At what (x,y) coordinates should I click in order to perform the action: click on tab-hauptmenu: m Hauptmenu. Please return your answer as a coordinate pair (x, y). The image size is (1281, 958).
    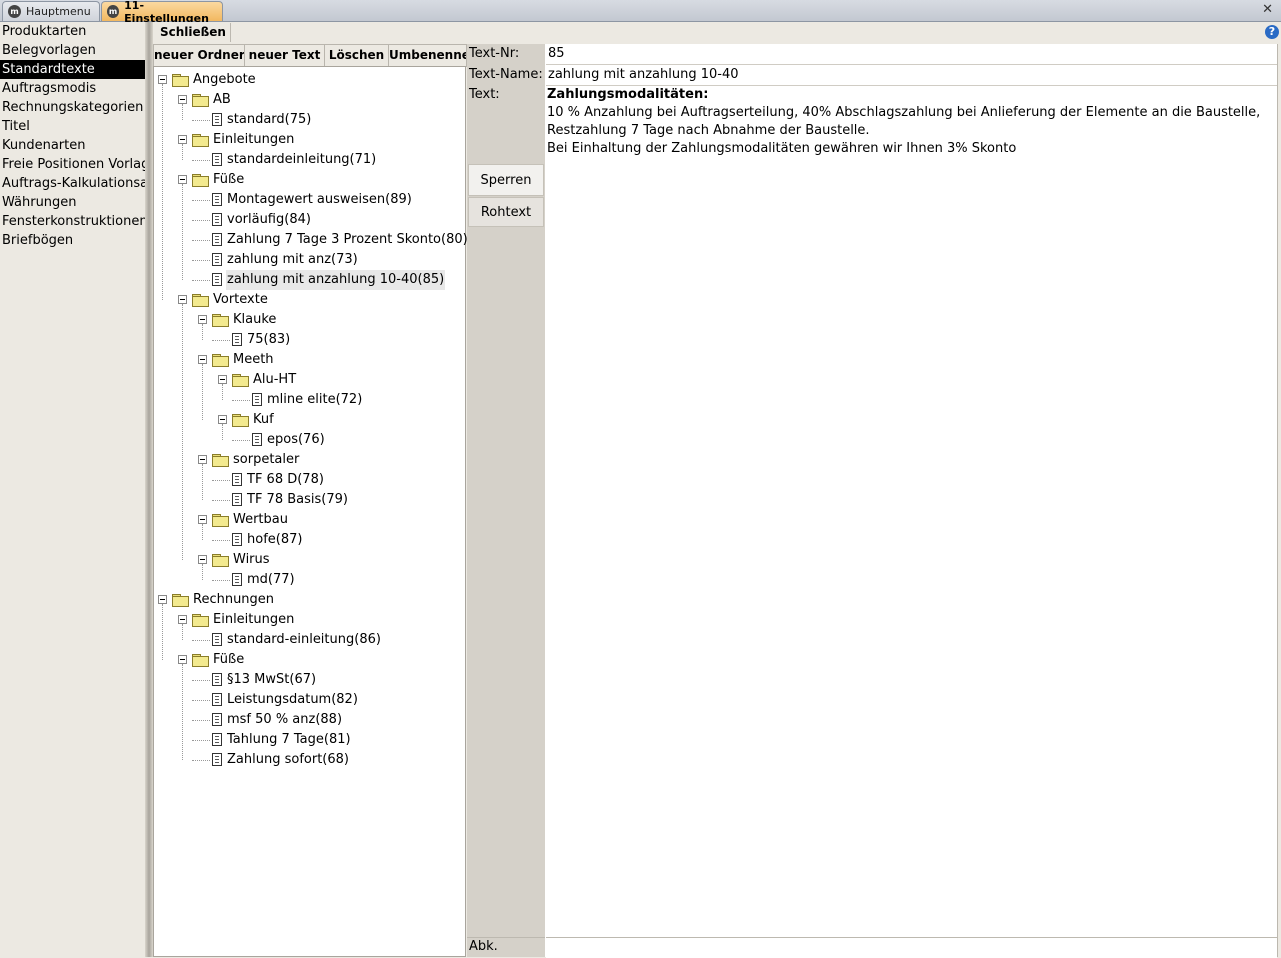
    Looking at the image, I should click on (51, 11).